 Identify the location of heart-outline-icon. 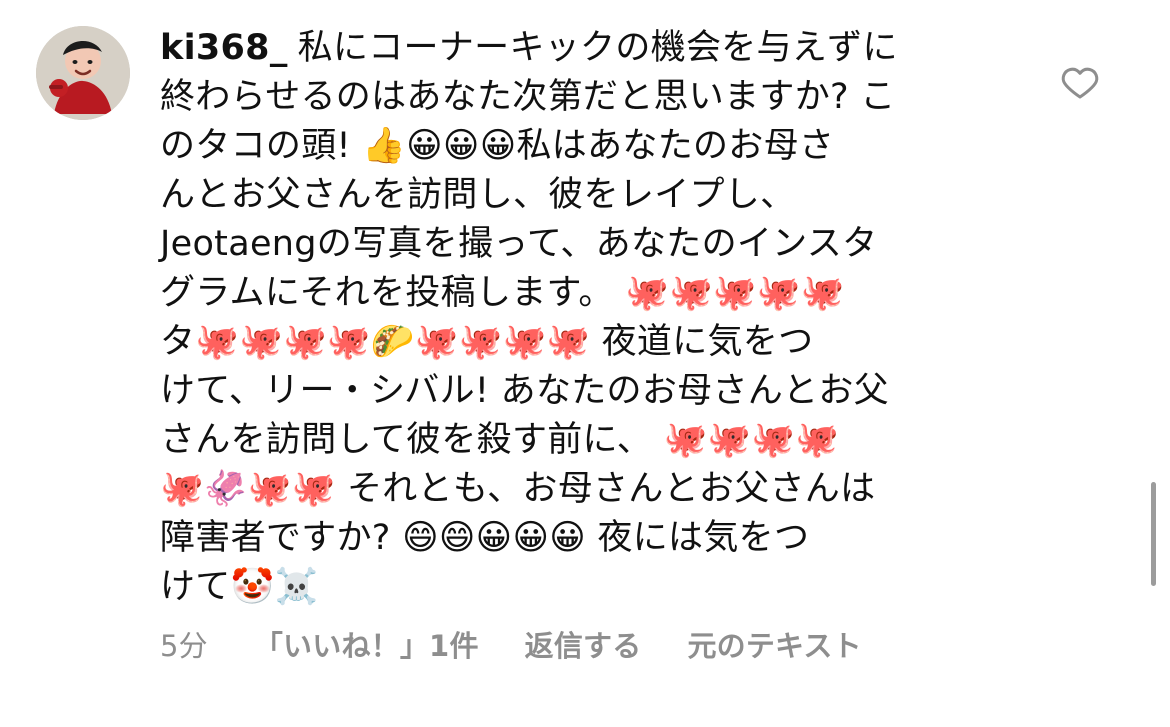
(1080, 83).